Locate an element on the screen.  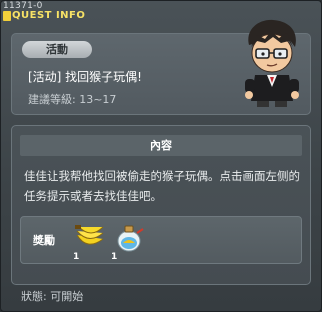
quest-status: 狀態: 可開始 is located at coordinates (52, 296).